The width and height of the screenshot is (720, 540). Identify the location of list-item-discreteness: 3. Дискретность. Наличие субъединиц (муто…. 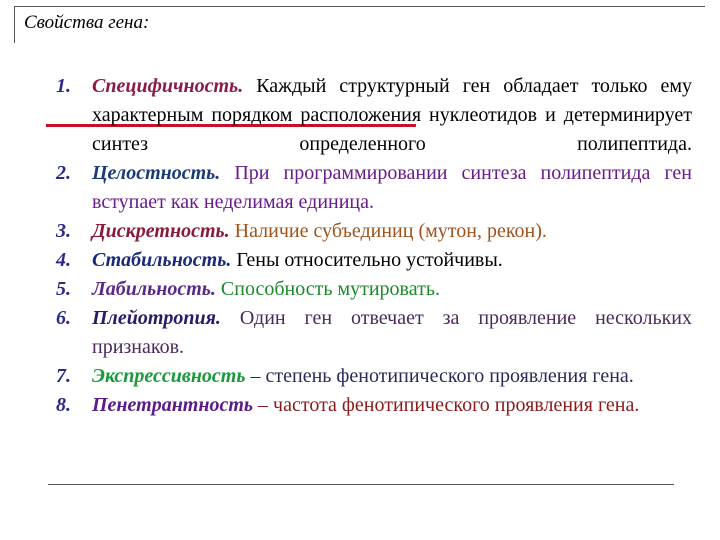
(374, 231).